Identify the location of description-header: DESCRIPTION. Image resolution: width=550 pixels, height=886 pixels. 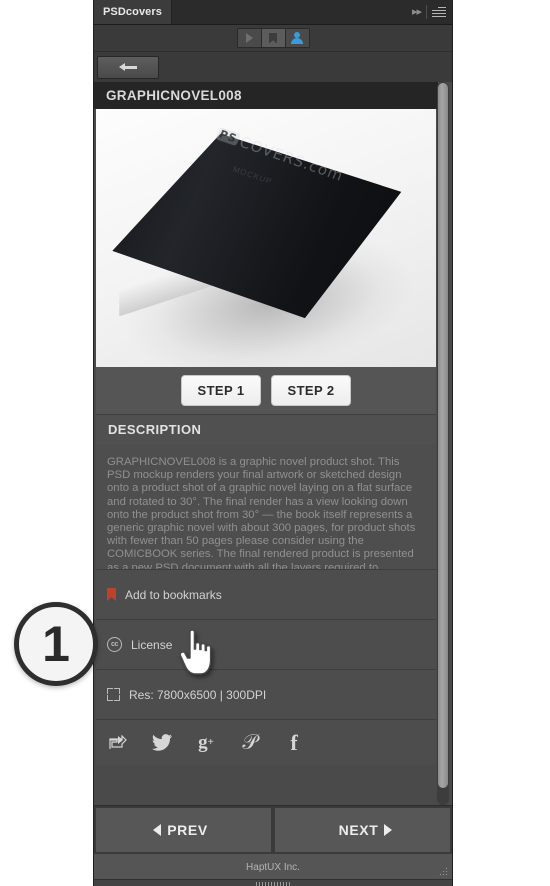
(266, 429).